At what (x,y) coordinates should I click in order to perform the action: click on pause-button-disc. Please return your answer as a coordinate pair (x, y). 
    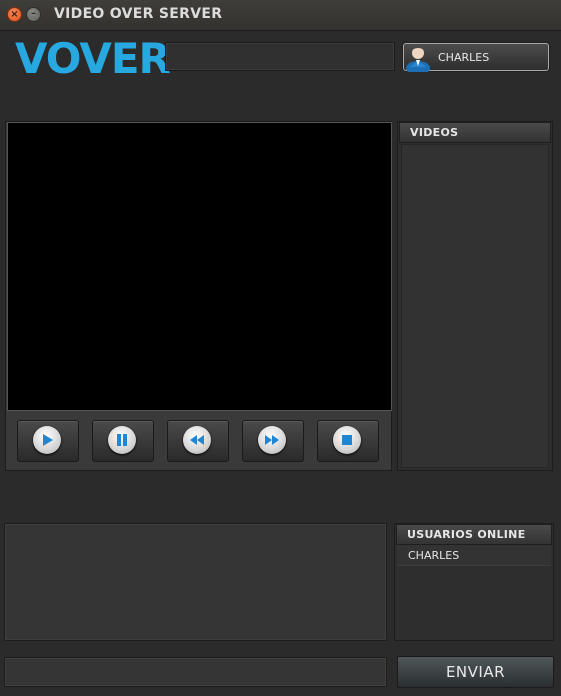
    Looking at the image, I should click on (122, 440).